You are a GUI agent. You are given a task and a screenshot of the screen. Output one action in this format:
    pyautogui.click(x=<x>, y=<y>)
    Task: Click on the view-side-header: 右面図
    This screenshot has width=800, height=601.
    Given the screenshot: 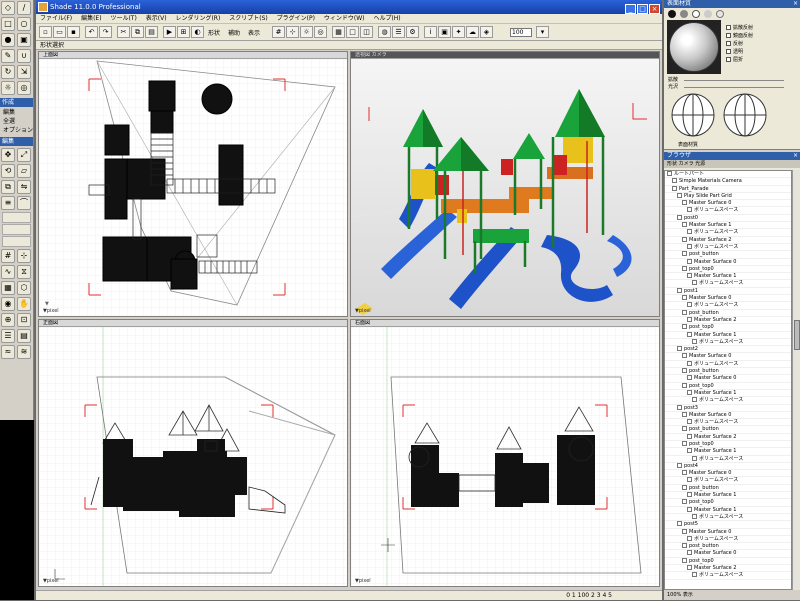 What is the action you would take?
    pyautogui.click(x=505, y=323)
    